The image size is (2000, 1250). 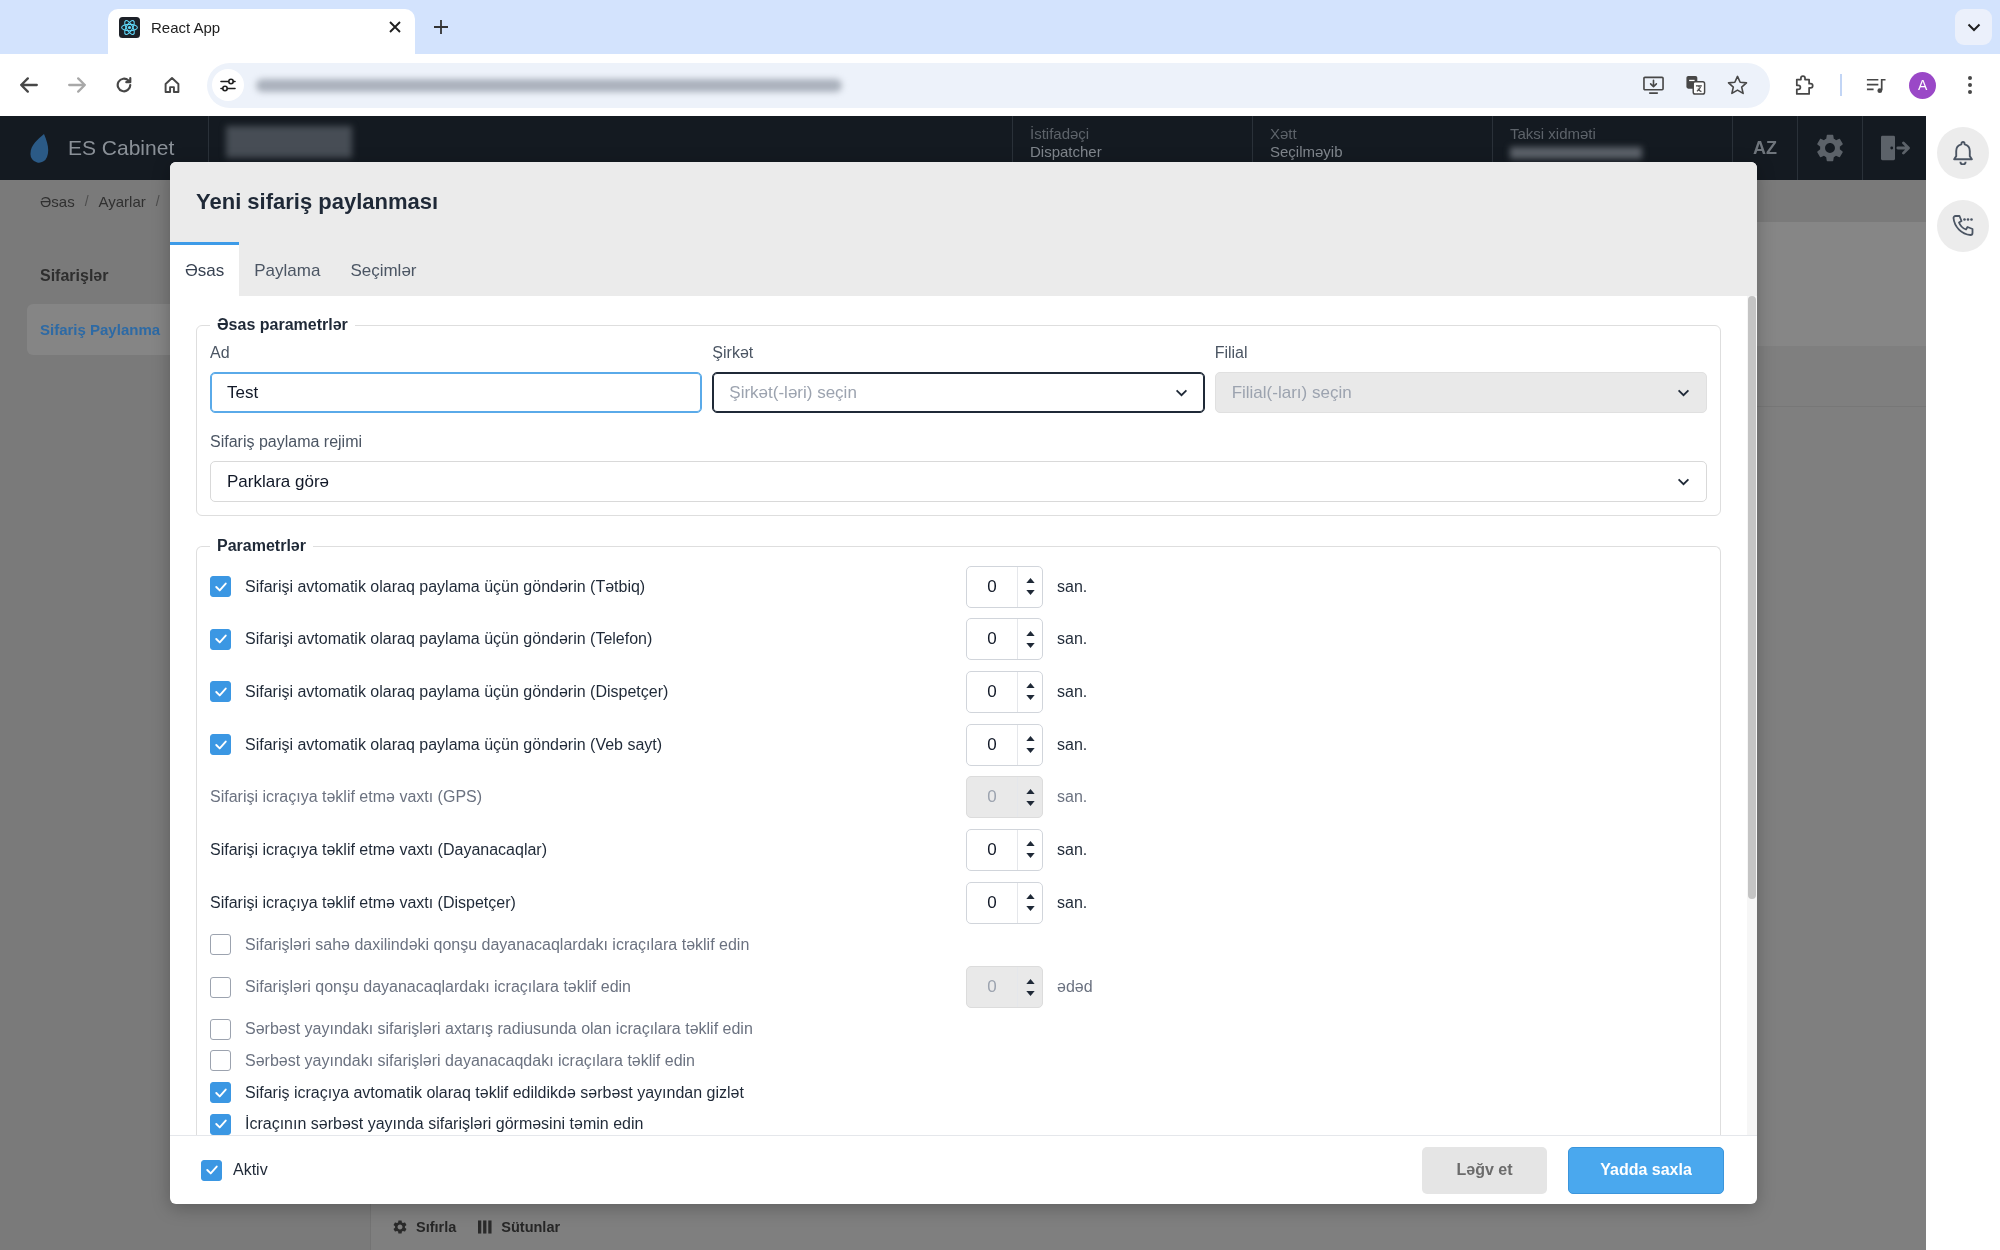 What do you see at coordinates (1765, 148) in the screenshot?
I see `language-button: AZ` at bounding box center [1765, 148].